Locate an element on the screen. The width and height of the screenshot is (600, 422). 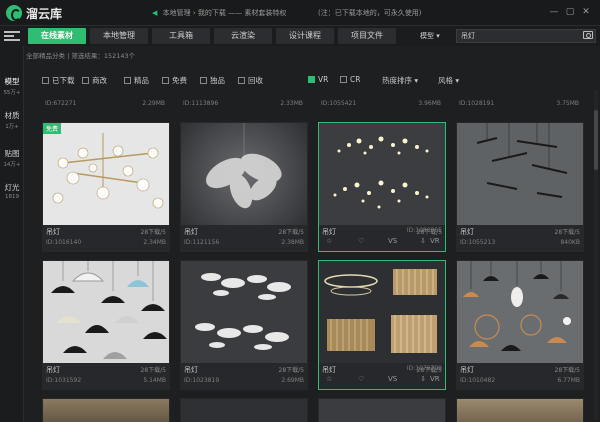
asset-card: 吊灯 28下载/5 ID:1031592 5.14MB is located at coordinates (106, 325).